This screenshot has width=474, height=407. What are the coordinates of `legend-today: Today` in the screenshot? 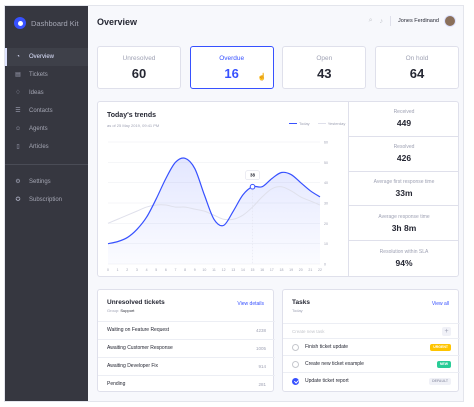 It's located at (299, 123).